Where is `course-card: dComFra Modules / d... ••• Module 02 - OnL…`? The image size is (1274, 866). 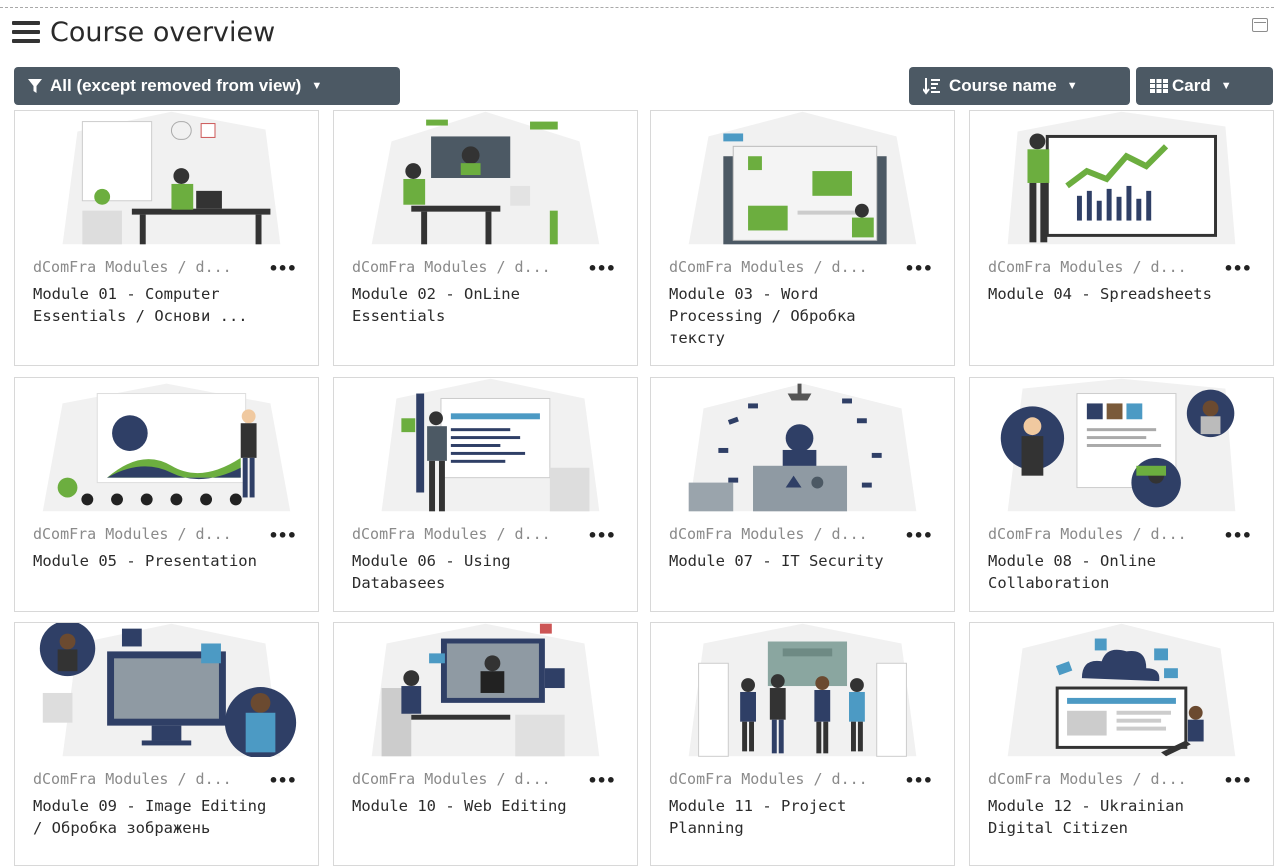
course-card: dComFra Modules / d... ••• Module 02 - OnL… is located at coordinates (485, 238).